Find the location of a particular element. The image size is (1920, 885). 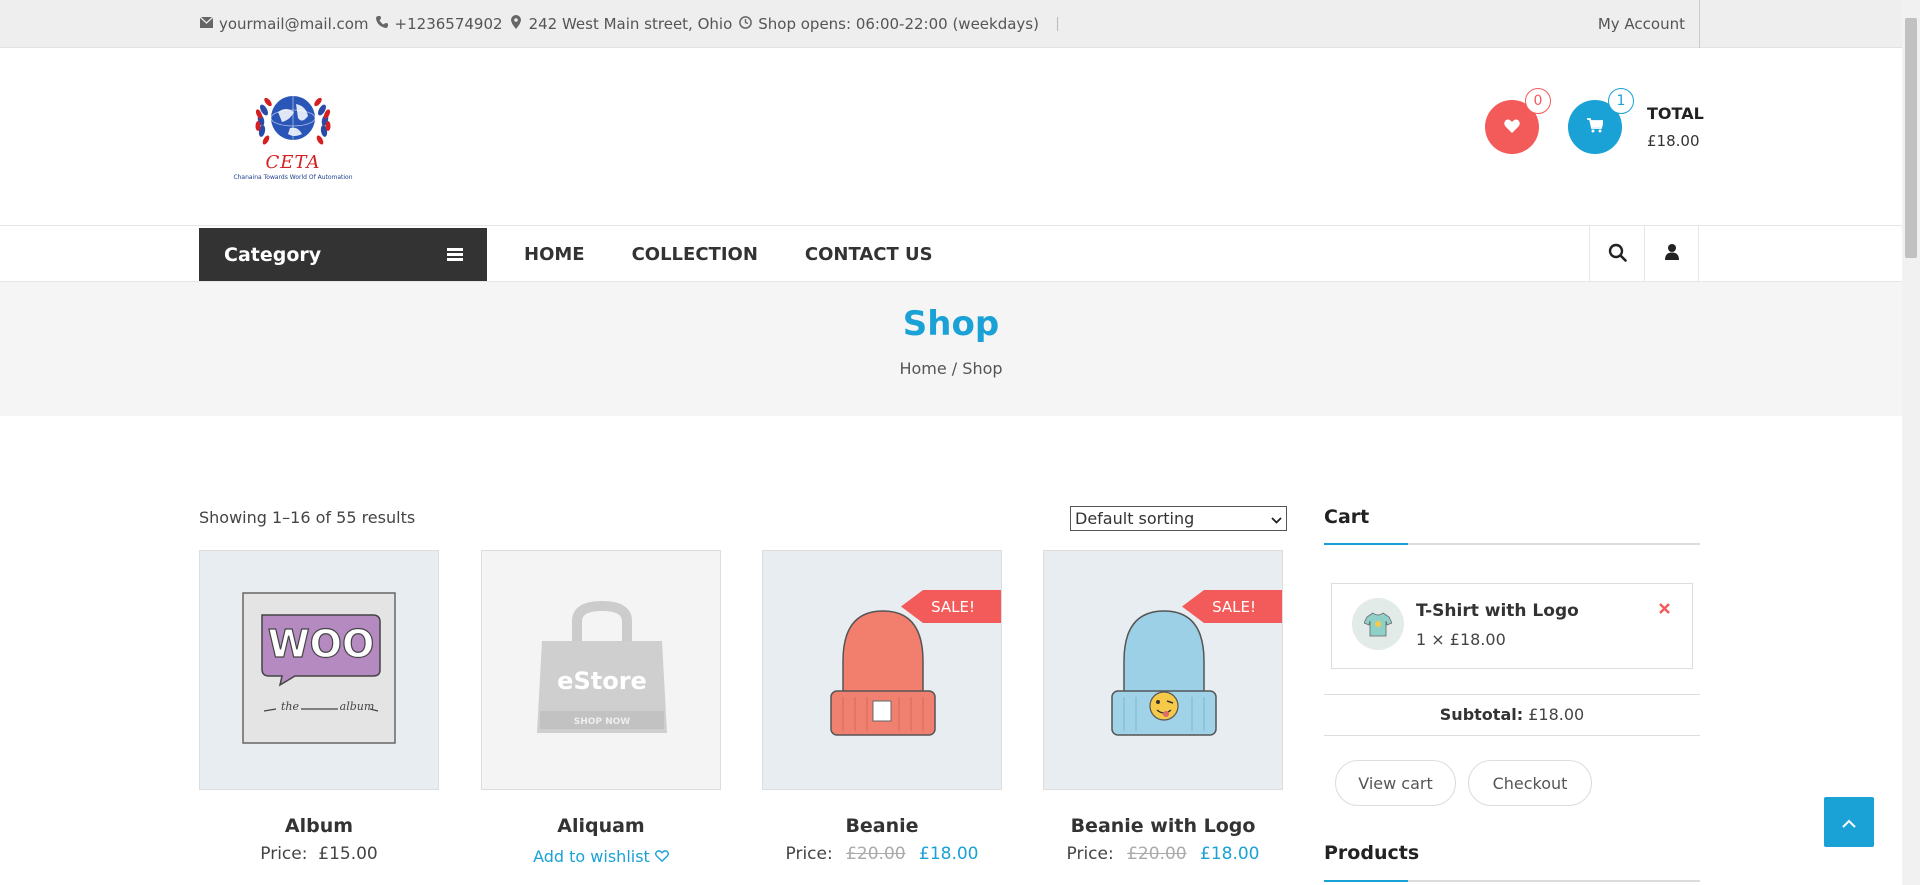

placeholder-image: eStore SHOP NOW is located at coordinates (602, 666).